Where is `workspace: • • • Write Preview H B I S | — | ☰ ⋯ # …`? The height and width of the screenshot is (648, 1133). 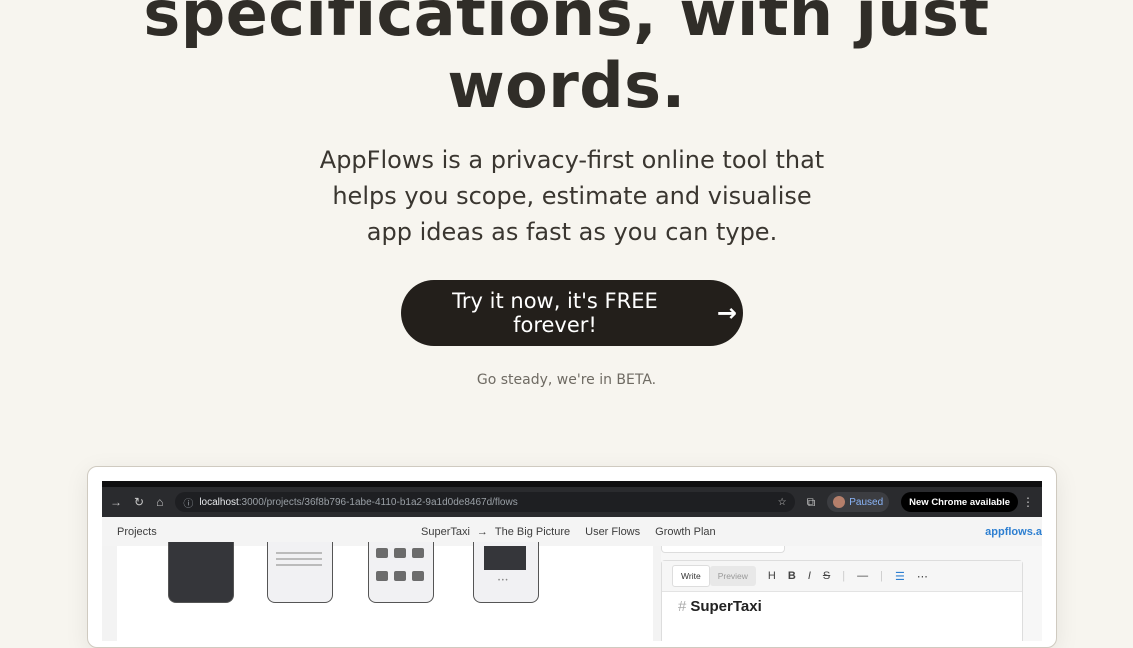 workspace: • • • Write Preview H B I S | — | ☰ ⋯ # … is located at coordinates (572, 591).